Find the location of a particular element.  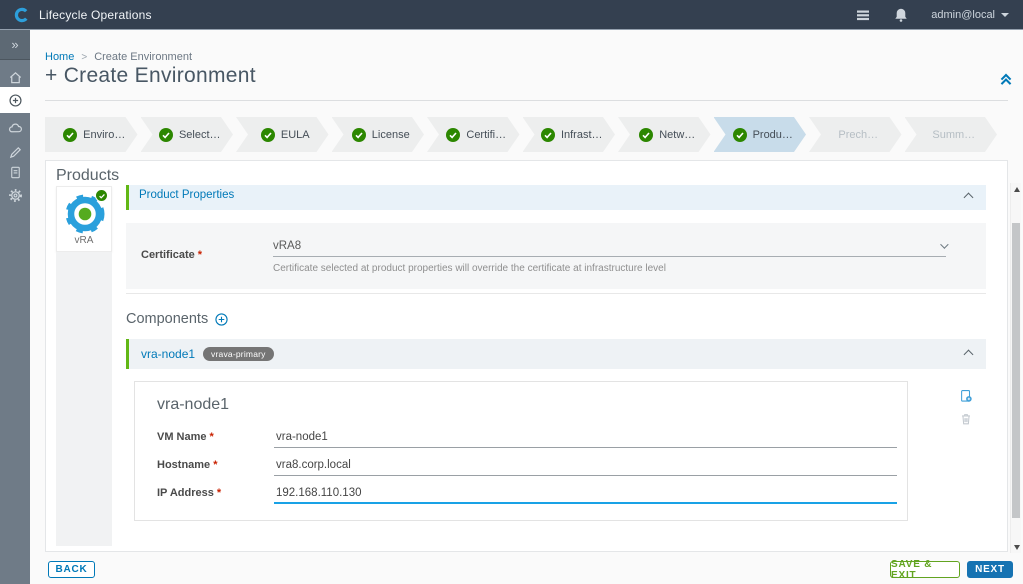

document-badge-icon is located at coordinates (966, 396).